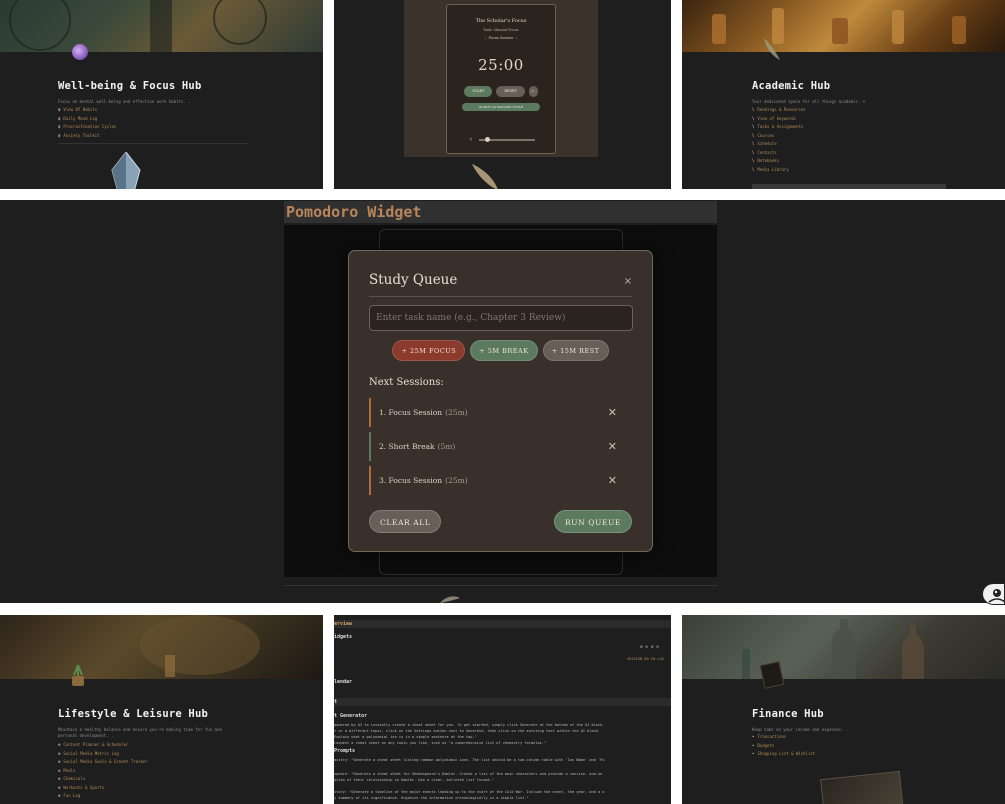 The image size is (1005, 804). Describe the element at coordinates (103, 745) in the screenshot. I see `link-content-planner: ⊕ Content Planner & Scheduler` at that location.